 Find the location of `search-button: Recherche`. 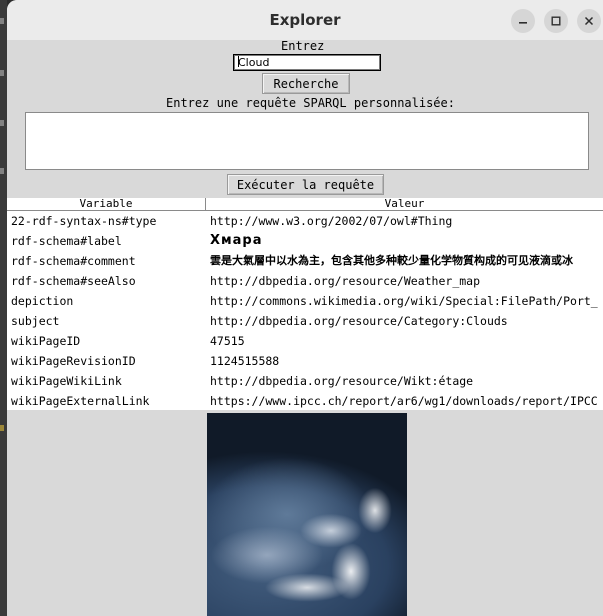

search-button: Recherche is located at coordinates (306, 83).